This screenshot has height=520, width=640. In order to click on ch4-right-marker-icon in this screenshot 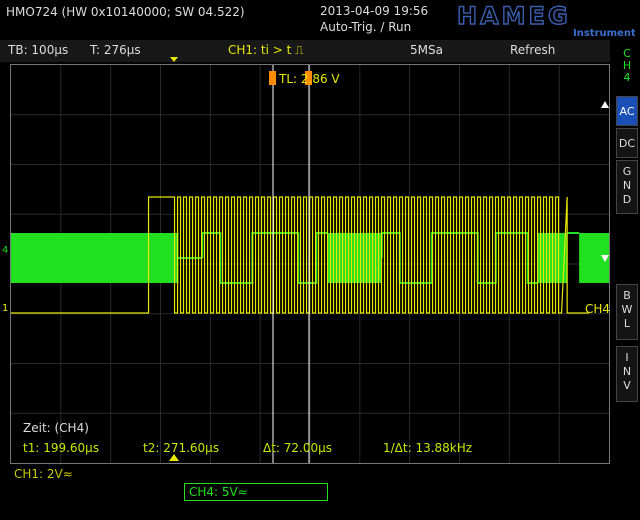, I will do `click(605, 258)`.